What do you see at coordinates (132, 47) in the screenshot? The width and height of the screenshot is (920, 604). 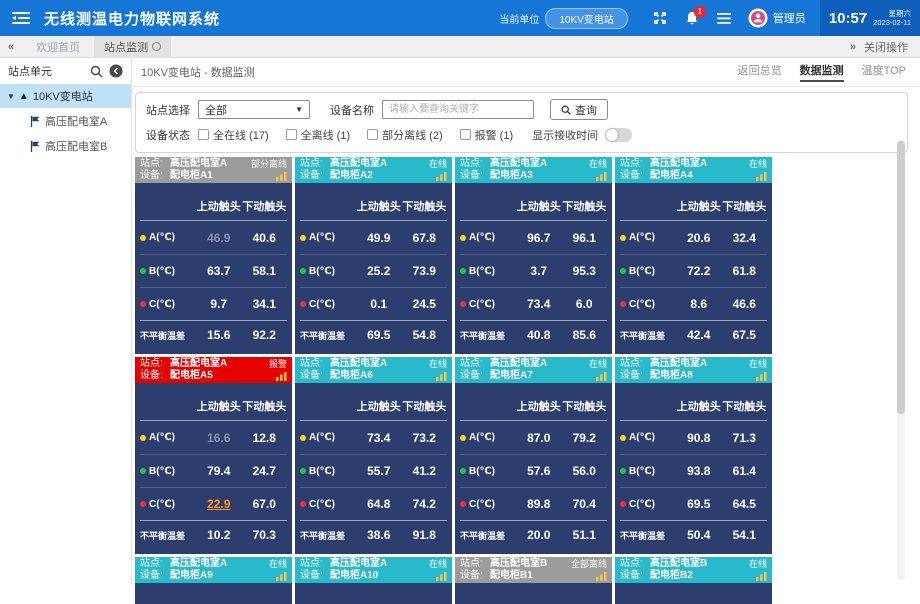 I see `tab-site-monitor: 站点监测` at bounding box center [132, 47].